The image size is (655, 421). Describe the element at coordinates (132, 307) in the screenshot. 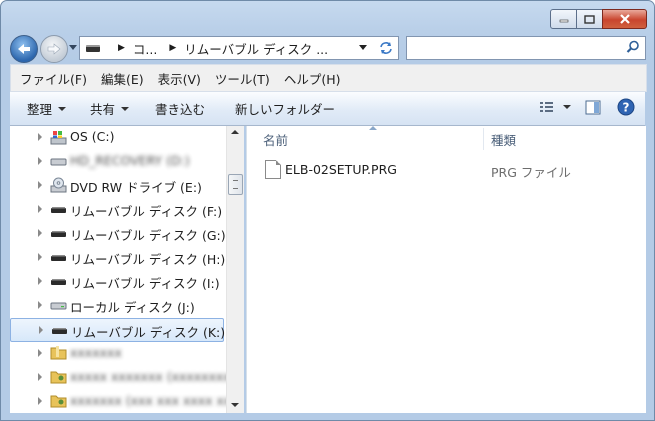

I see `tree-item-label: ローカル ディスク (J:)` at that location.